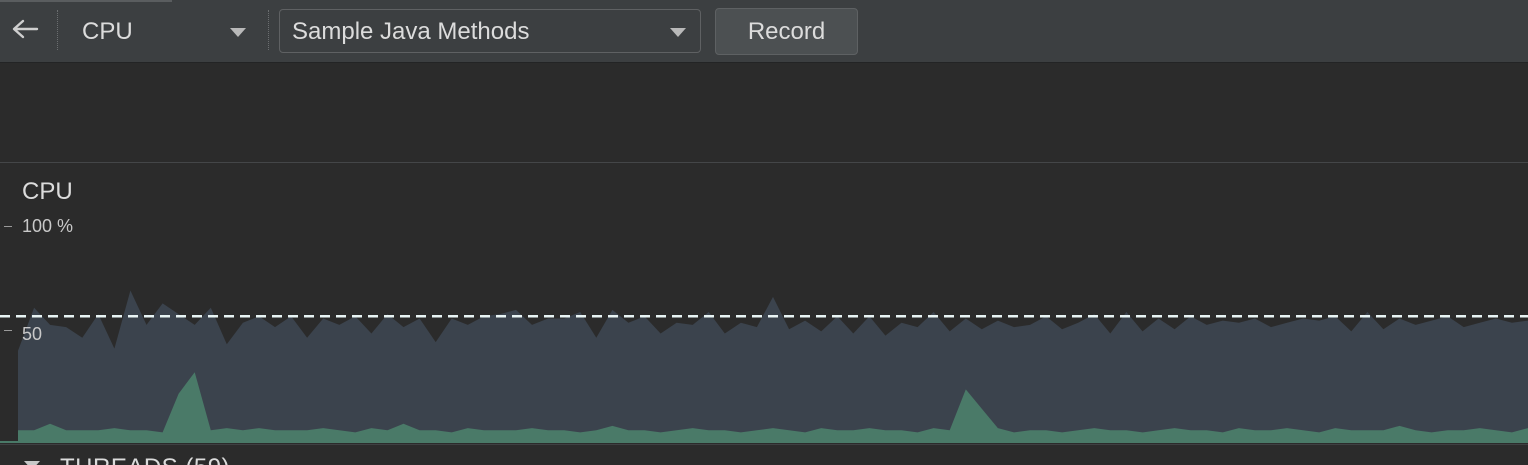  I want to click on threads-label: THREADS (59), so click(145, 459).